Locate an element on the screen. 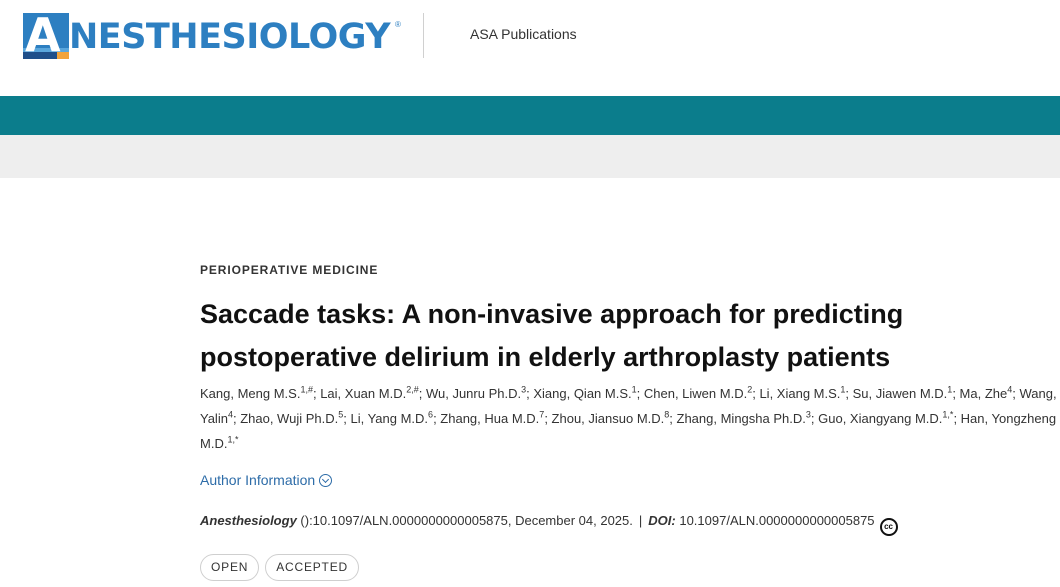 Image resolution: width=1060 pixels, height=587 pixels. author-name: Chen, Liwen M.D.2 is located at coordinates (698, 392).